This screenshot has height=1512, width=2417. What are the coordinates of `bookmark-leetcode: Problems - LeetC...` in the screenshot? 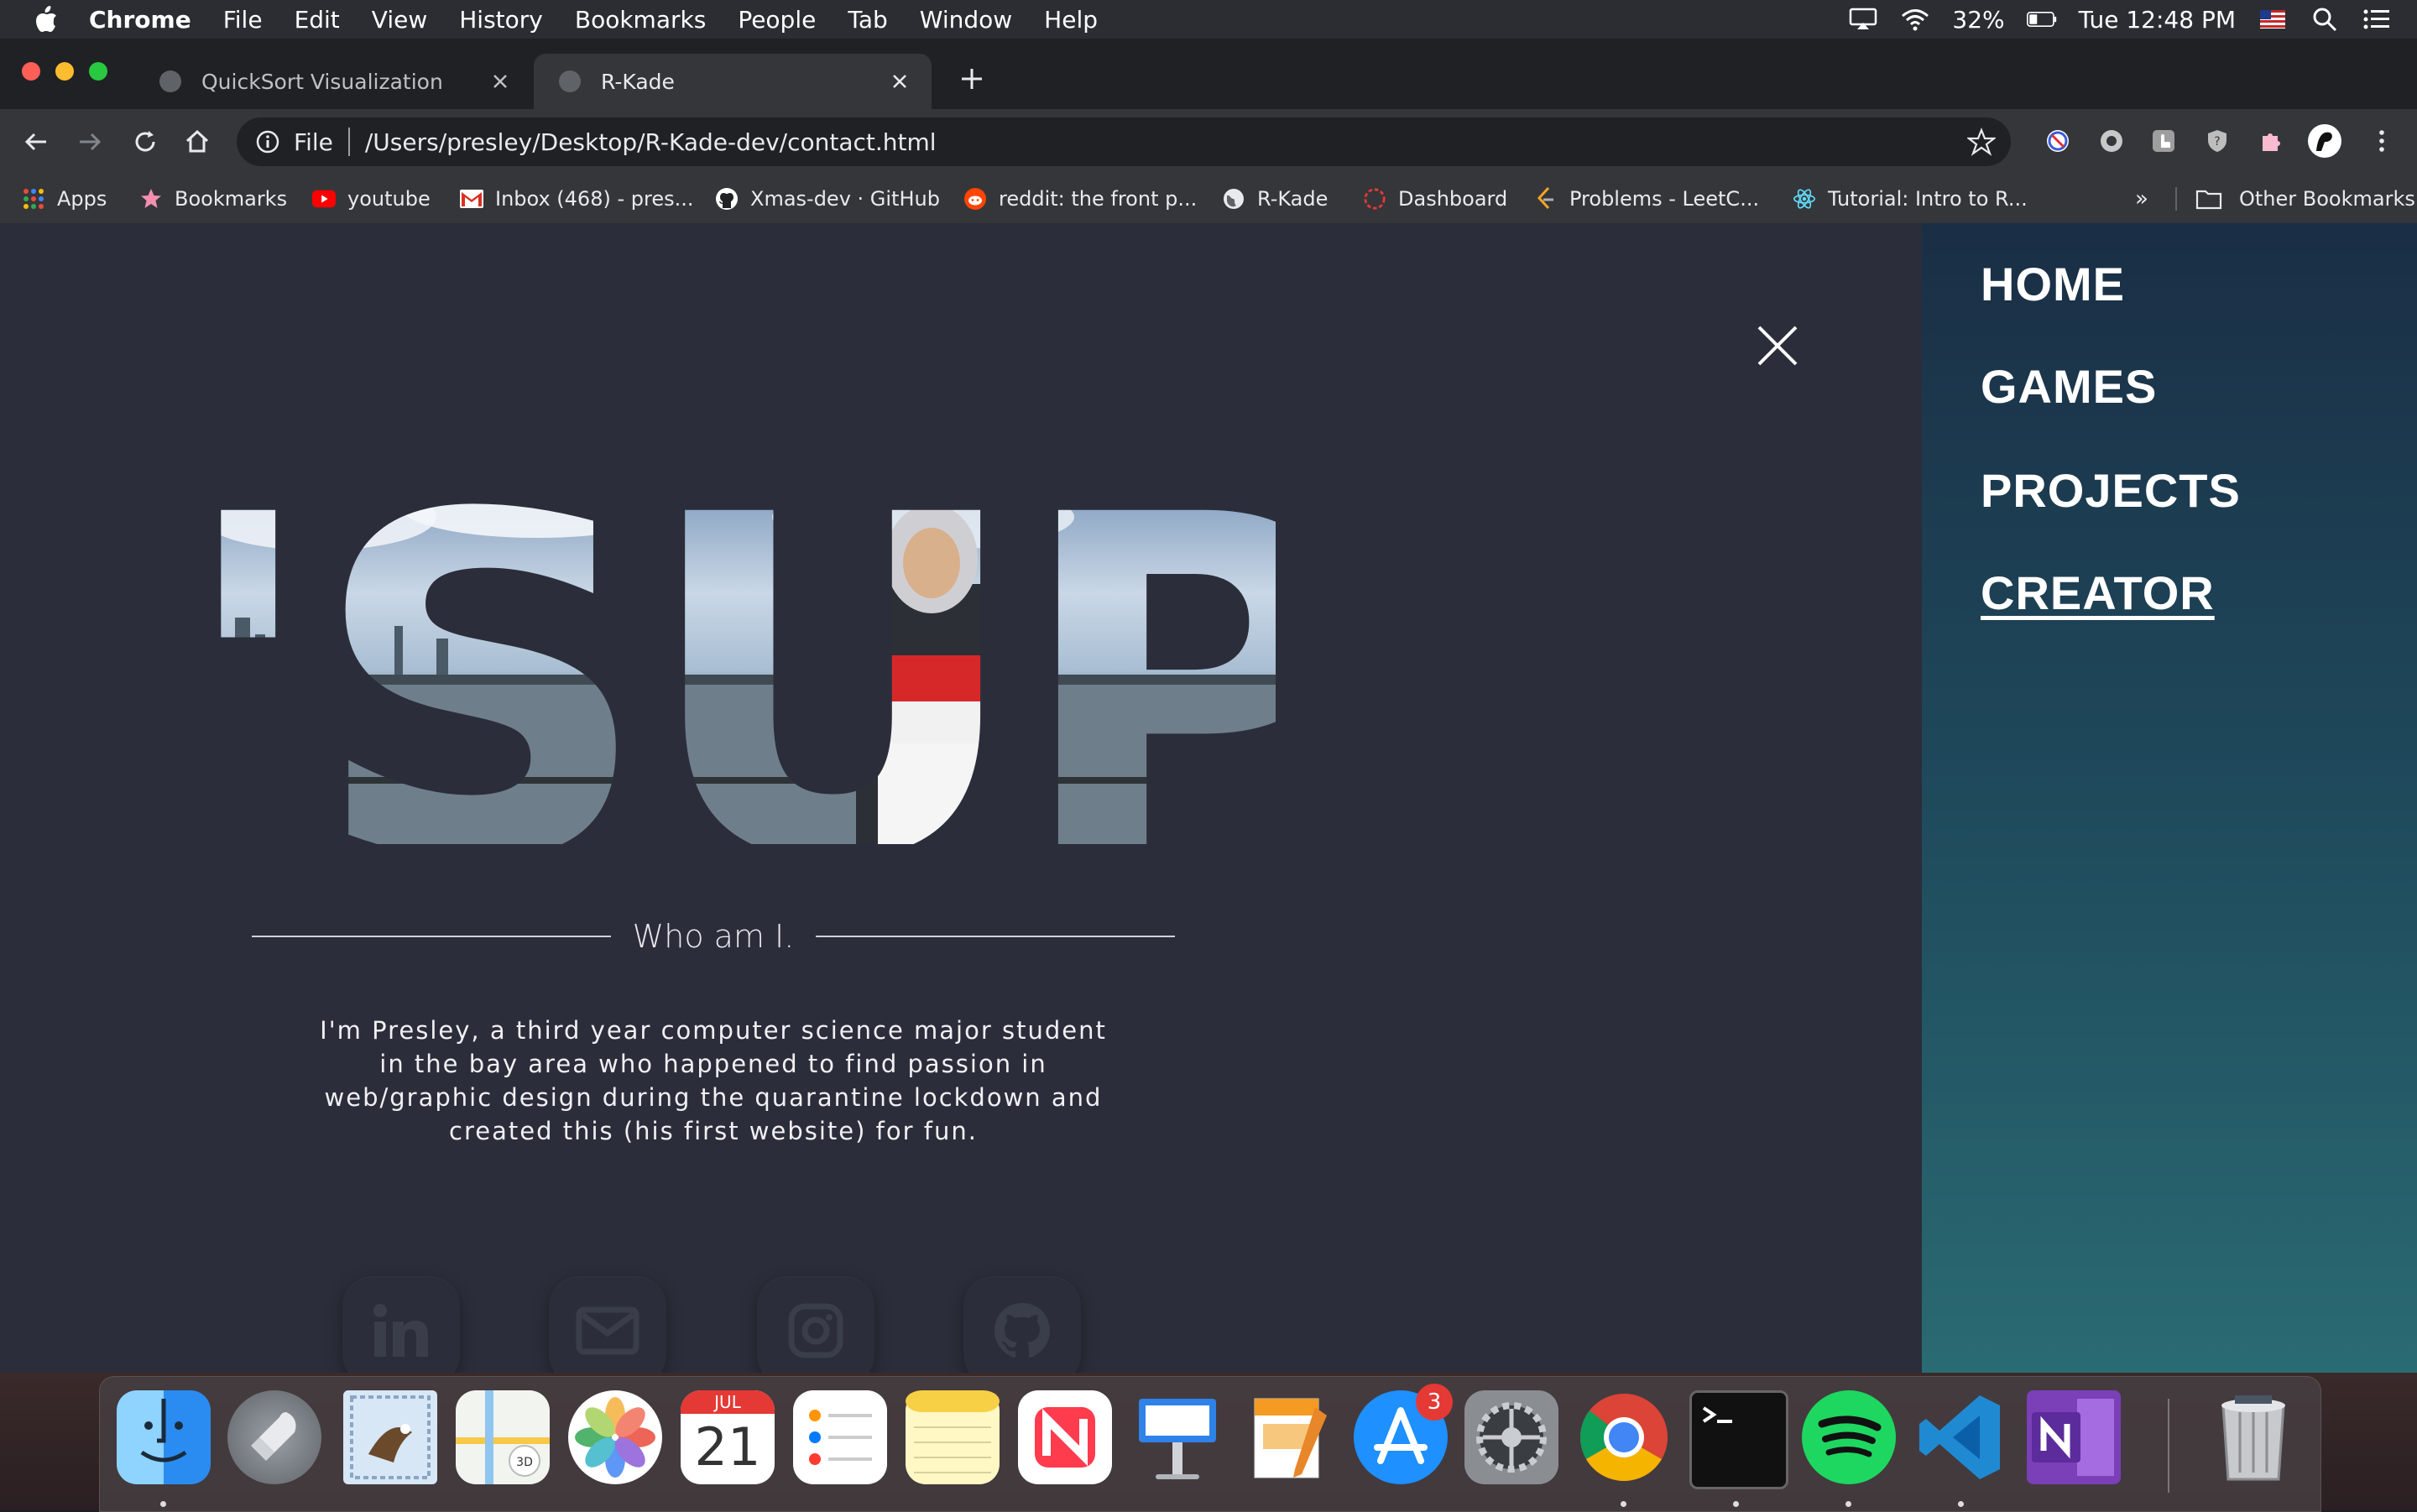 It's located at (1646, 199).